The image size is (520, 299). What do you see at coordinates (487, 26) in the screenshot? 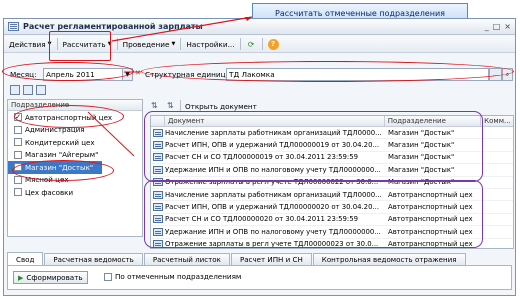
I see `minimize-icon: _` at bounding box center [487, 26].